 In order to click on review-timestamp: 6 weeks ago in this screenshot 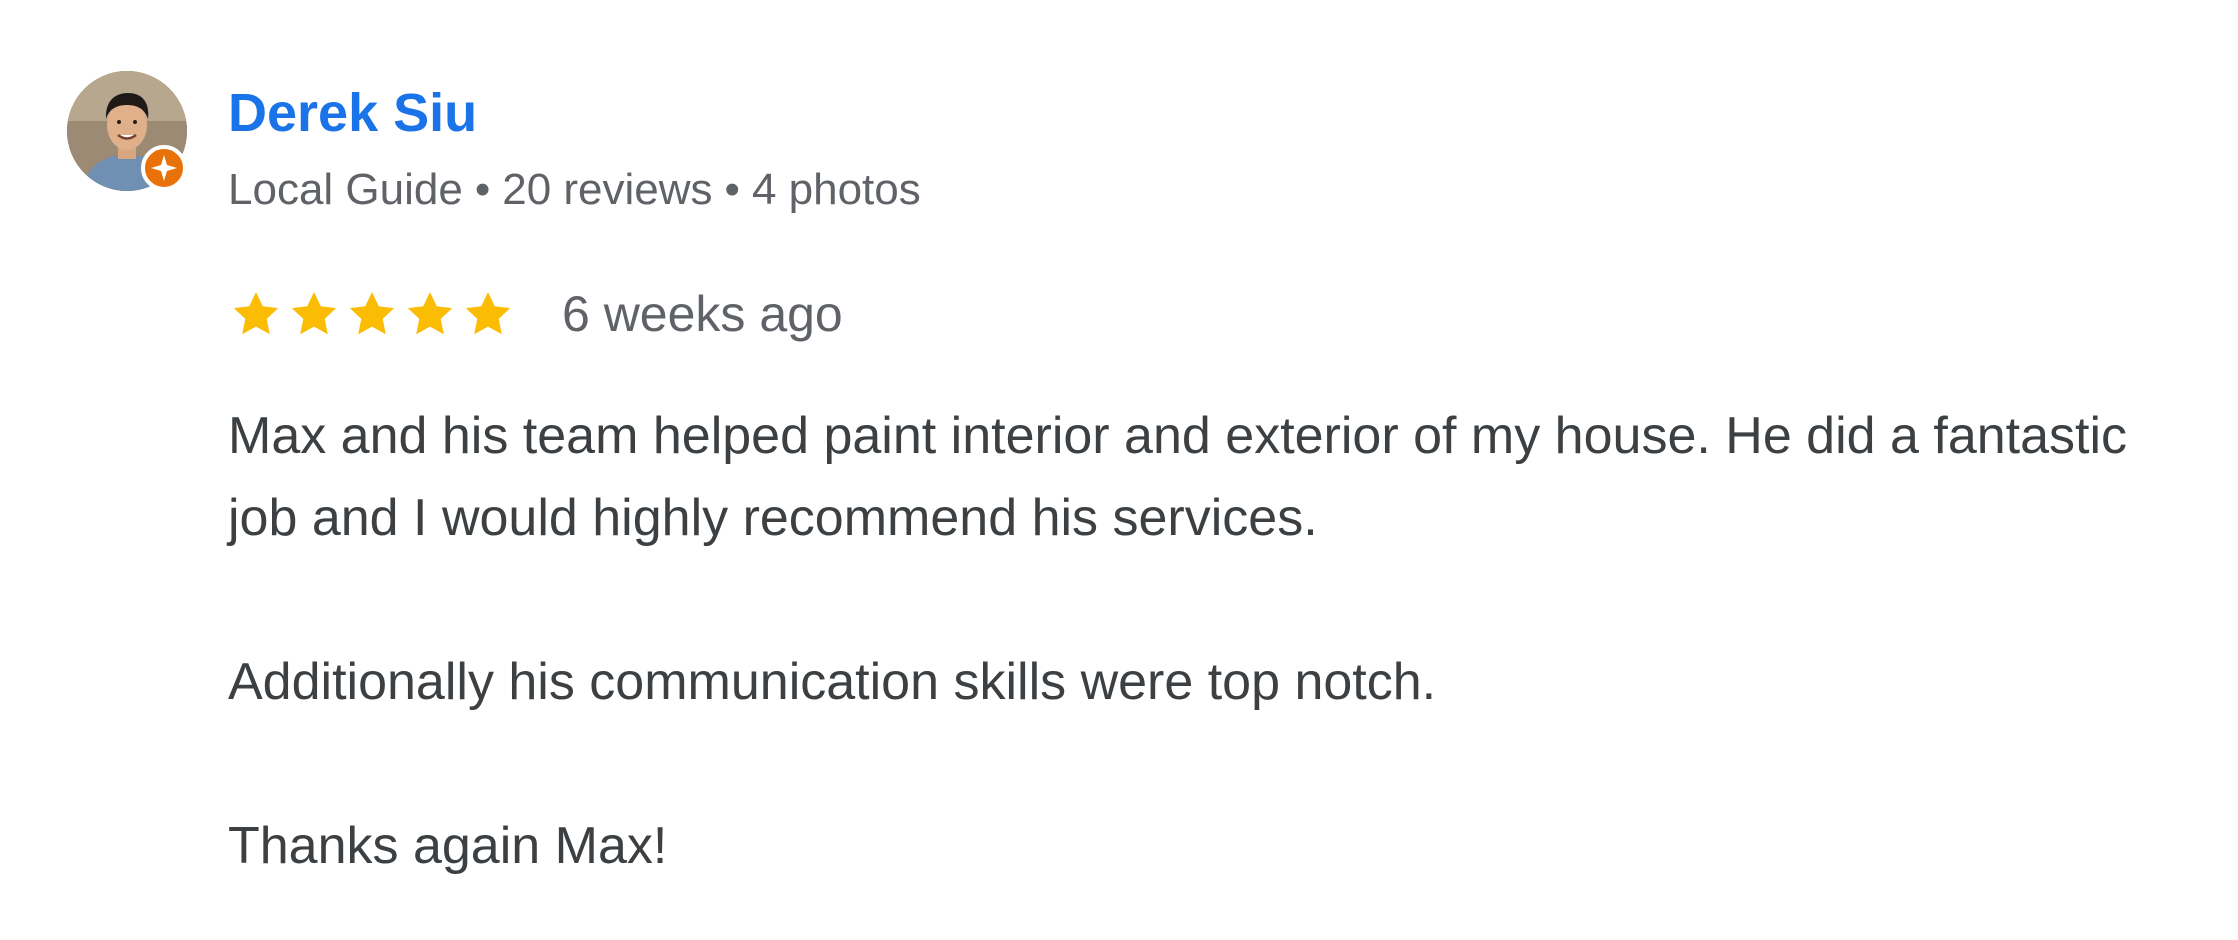, I will do `click(702, 314)`.